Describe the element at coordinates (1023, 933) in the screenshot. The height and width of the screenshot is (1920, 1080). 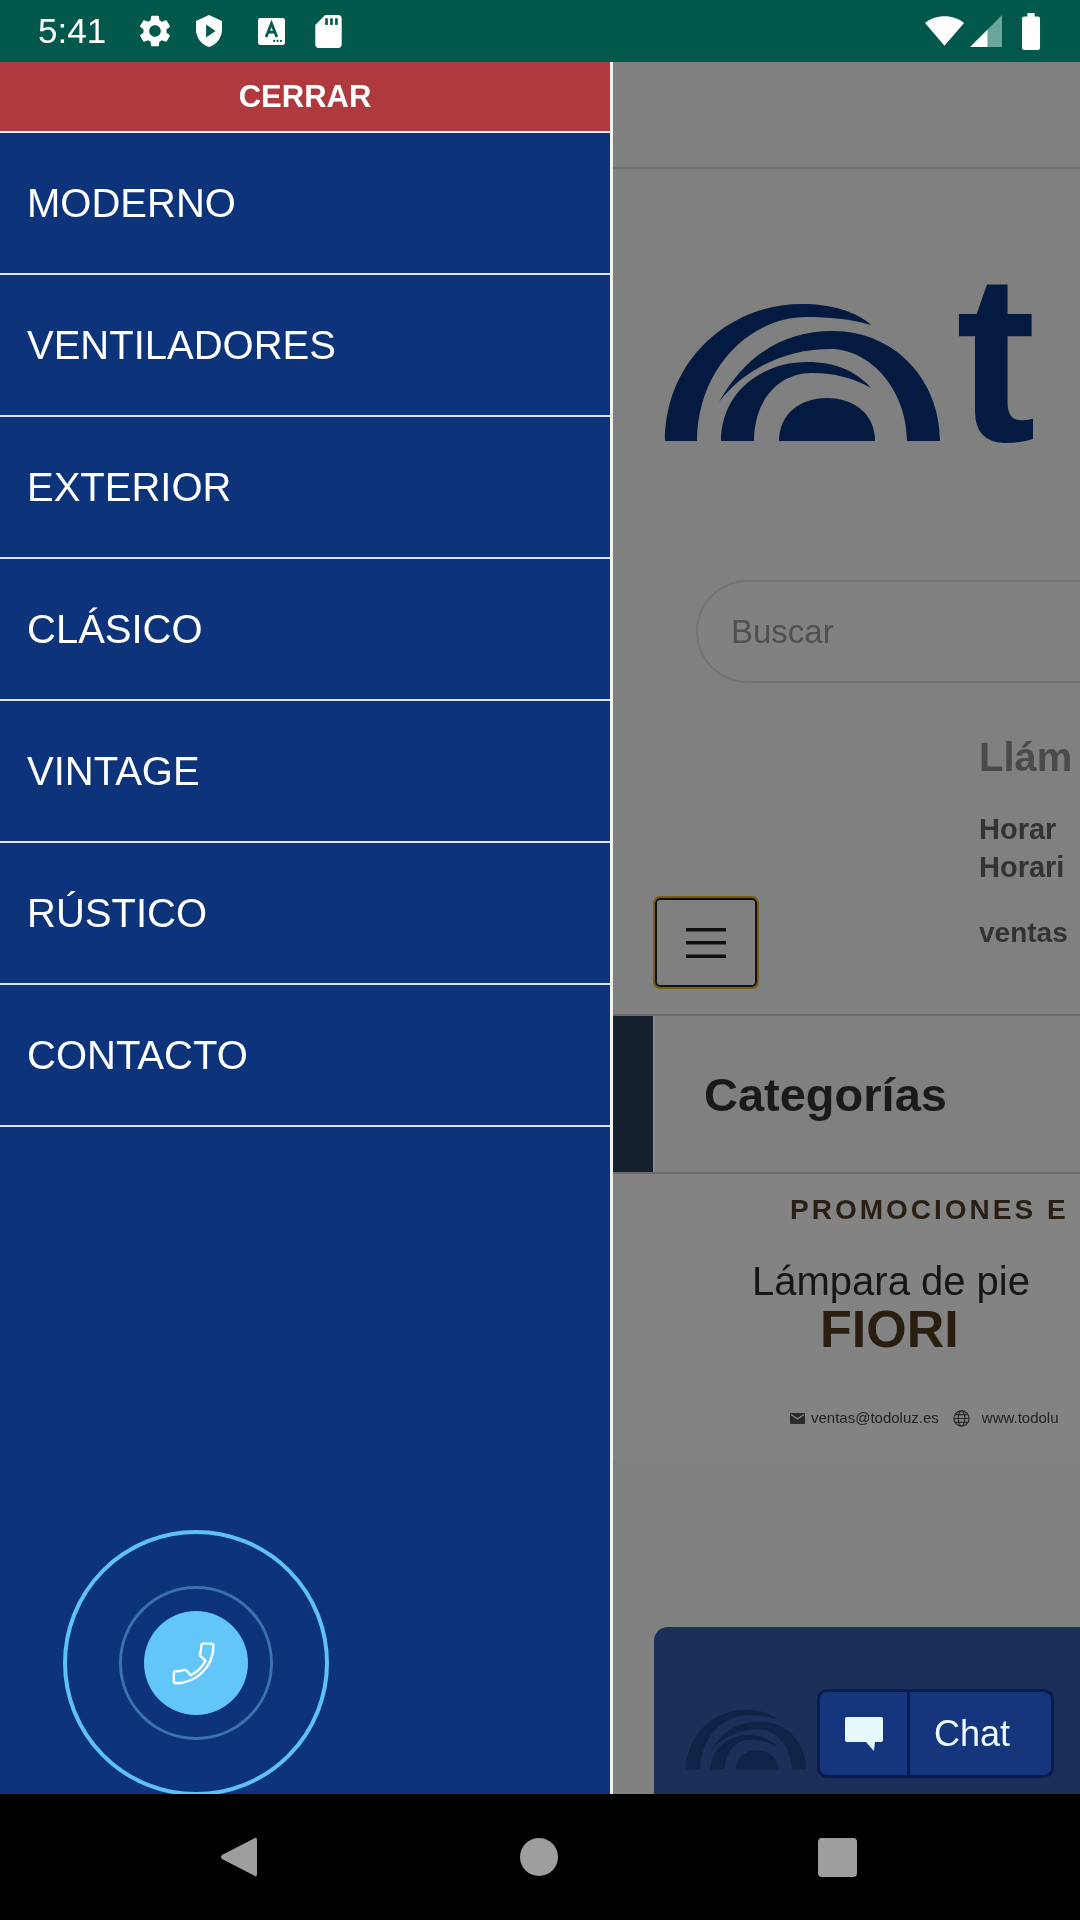
I see `email-text: ventas` at that location.